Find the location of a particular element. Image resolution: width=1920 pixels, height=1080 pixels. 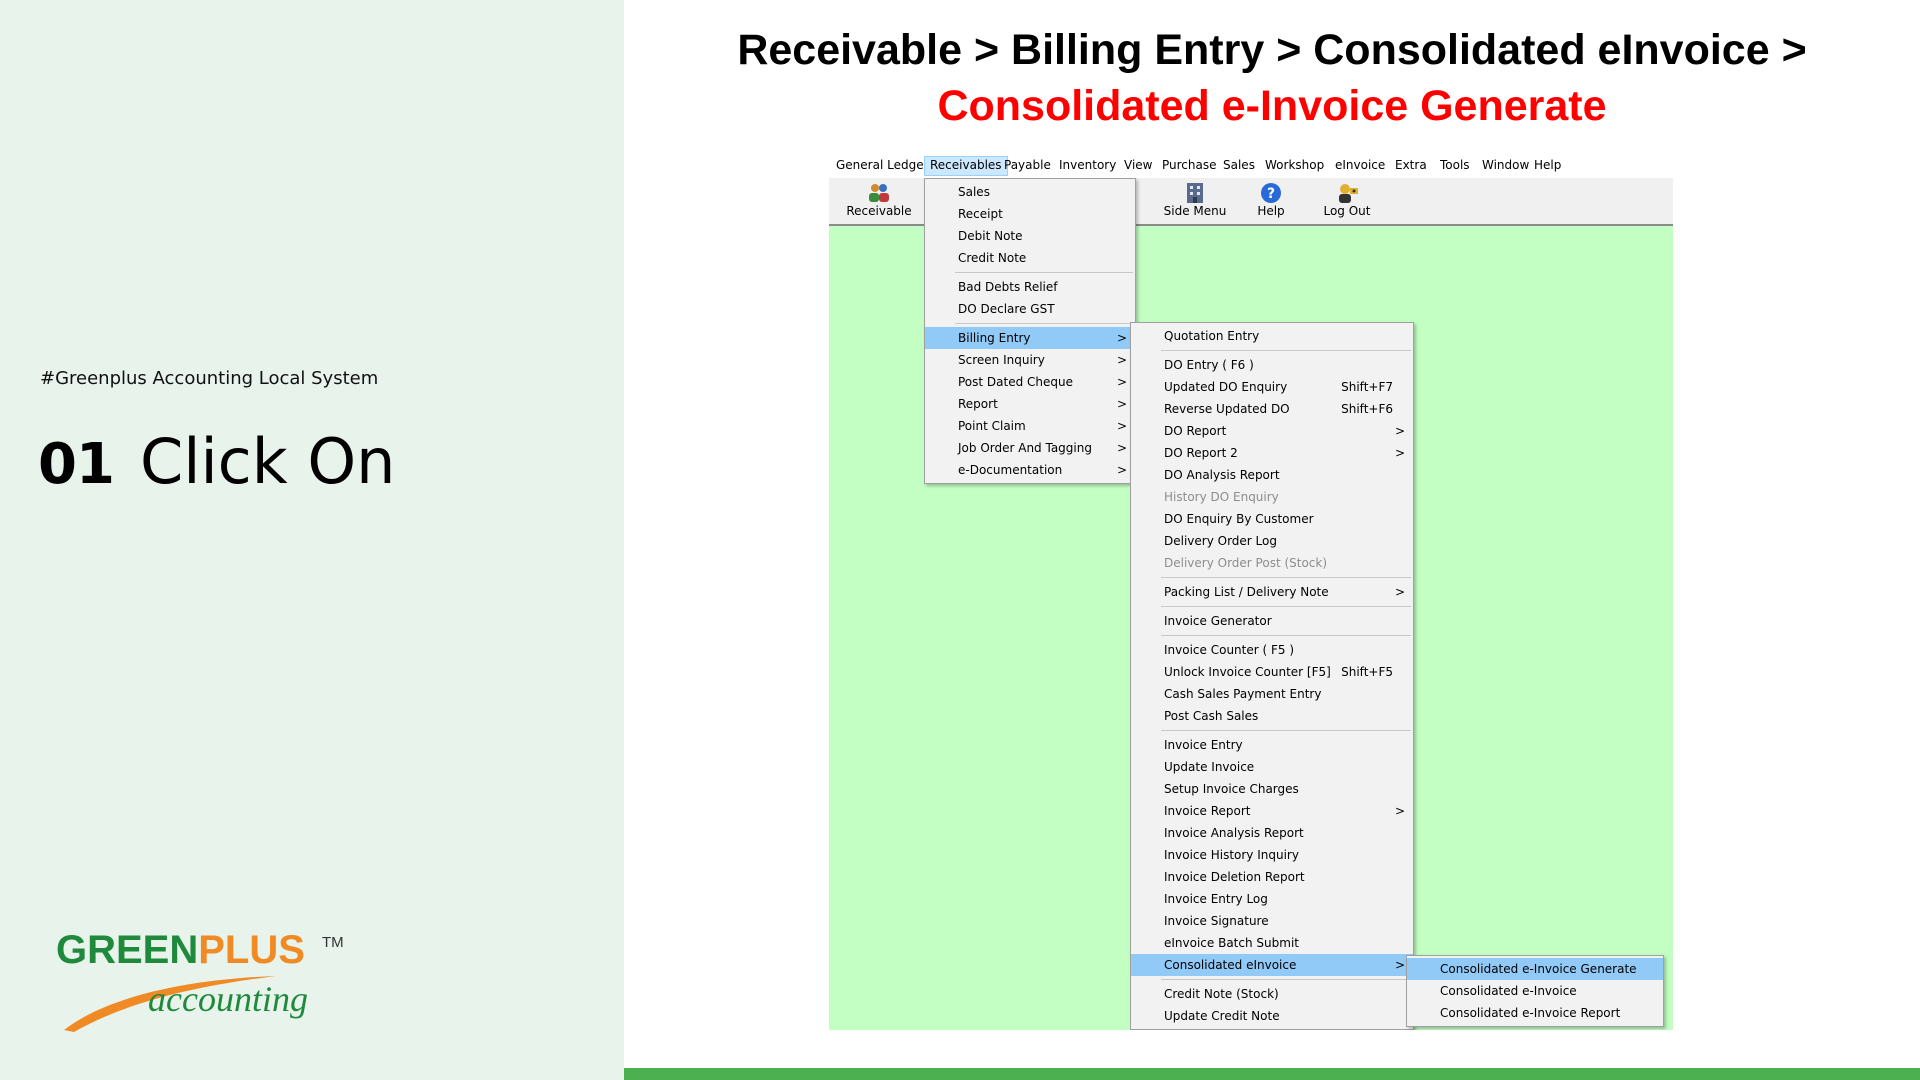

menu-item-point-claim: Point Claim > is located at coordinates (1030, 426).